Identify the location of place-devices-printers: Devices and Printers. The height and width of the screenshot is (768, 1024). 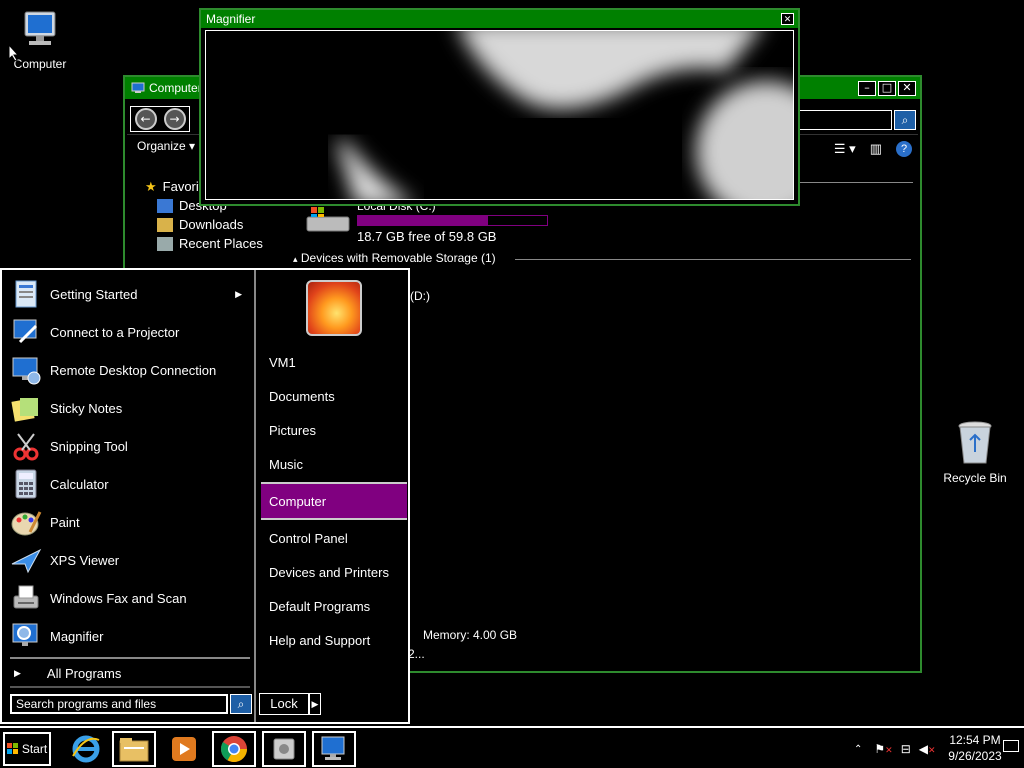
(334, 572).